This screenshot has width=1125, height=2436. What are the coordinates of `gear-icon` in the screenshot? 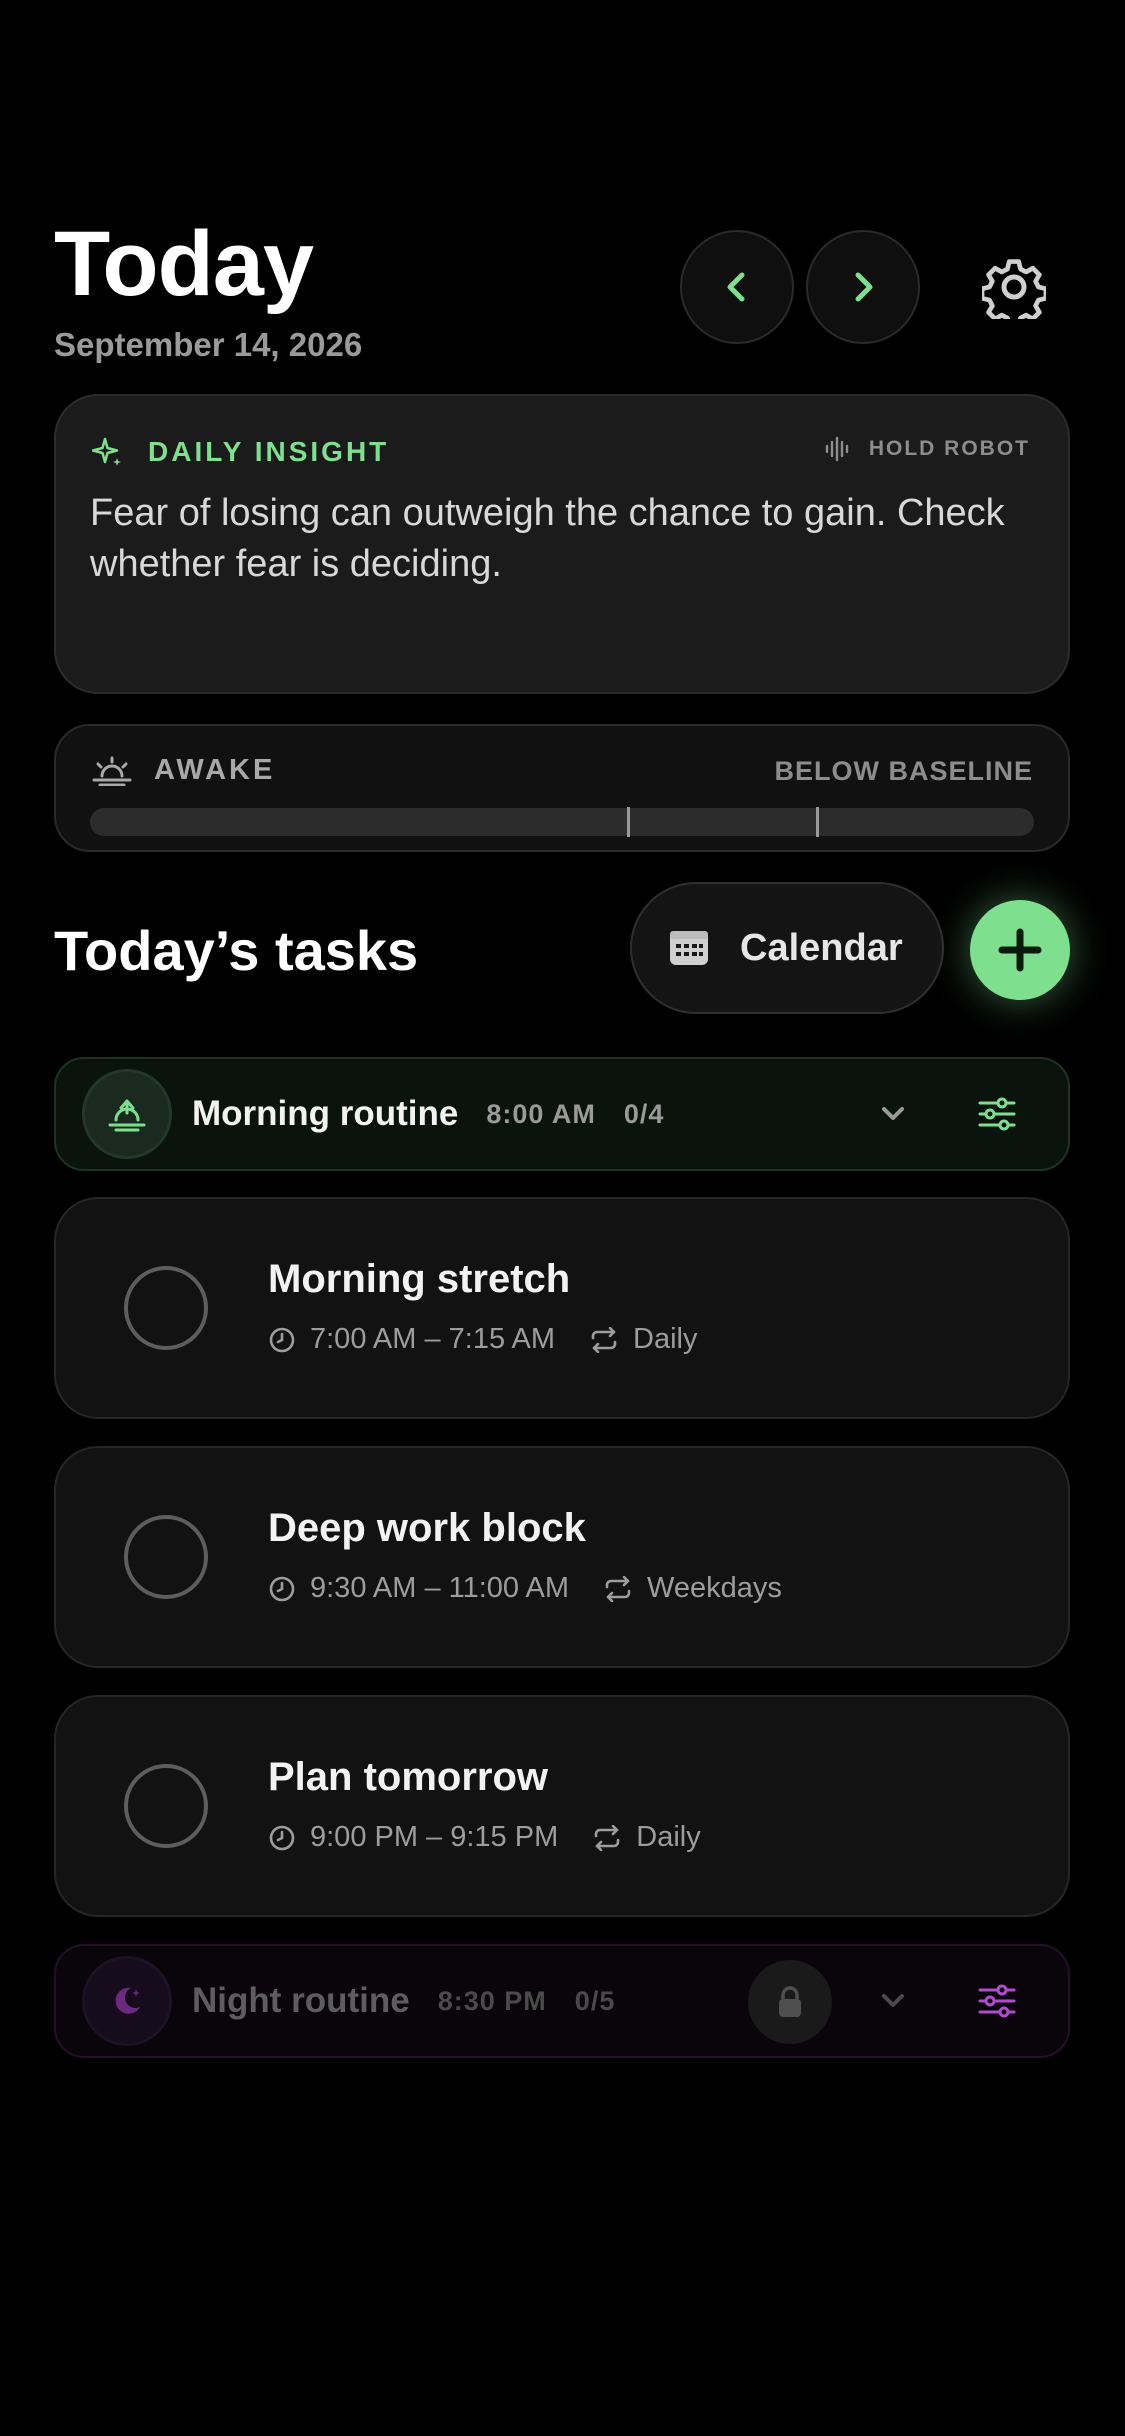 It's located at (1014, 289).